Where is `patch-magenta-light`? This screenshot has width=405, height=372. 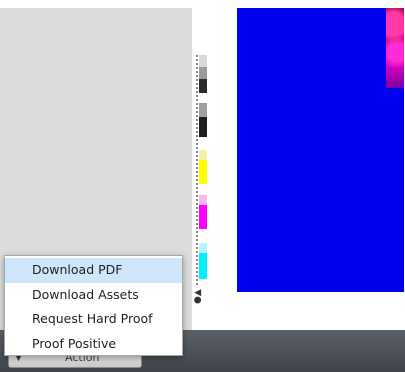
patch-magenta-light is located at coordinates (203, 200).